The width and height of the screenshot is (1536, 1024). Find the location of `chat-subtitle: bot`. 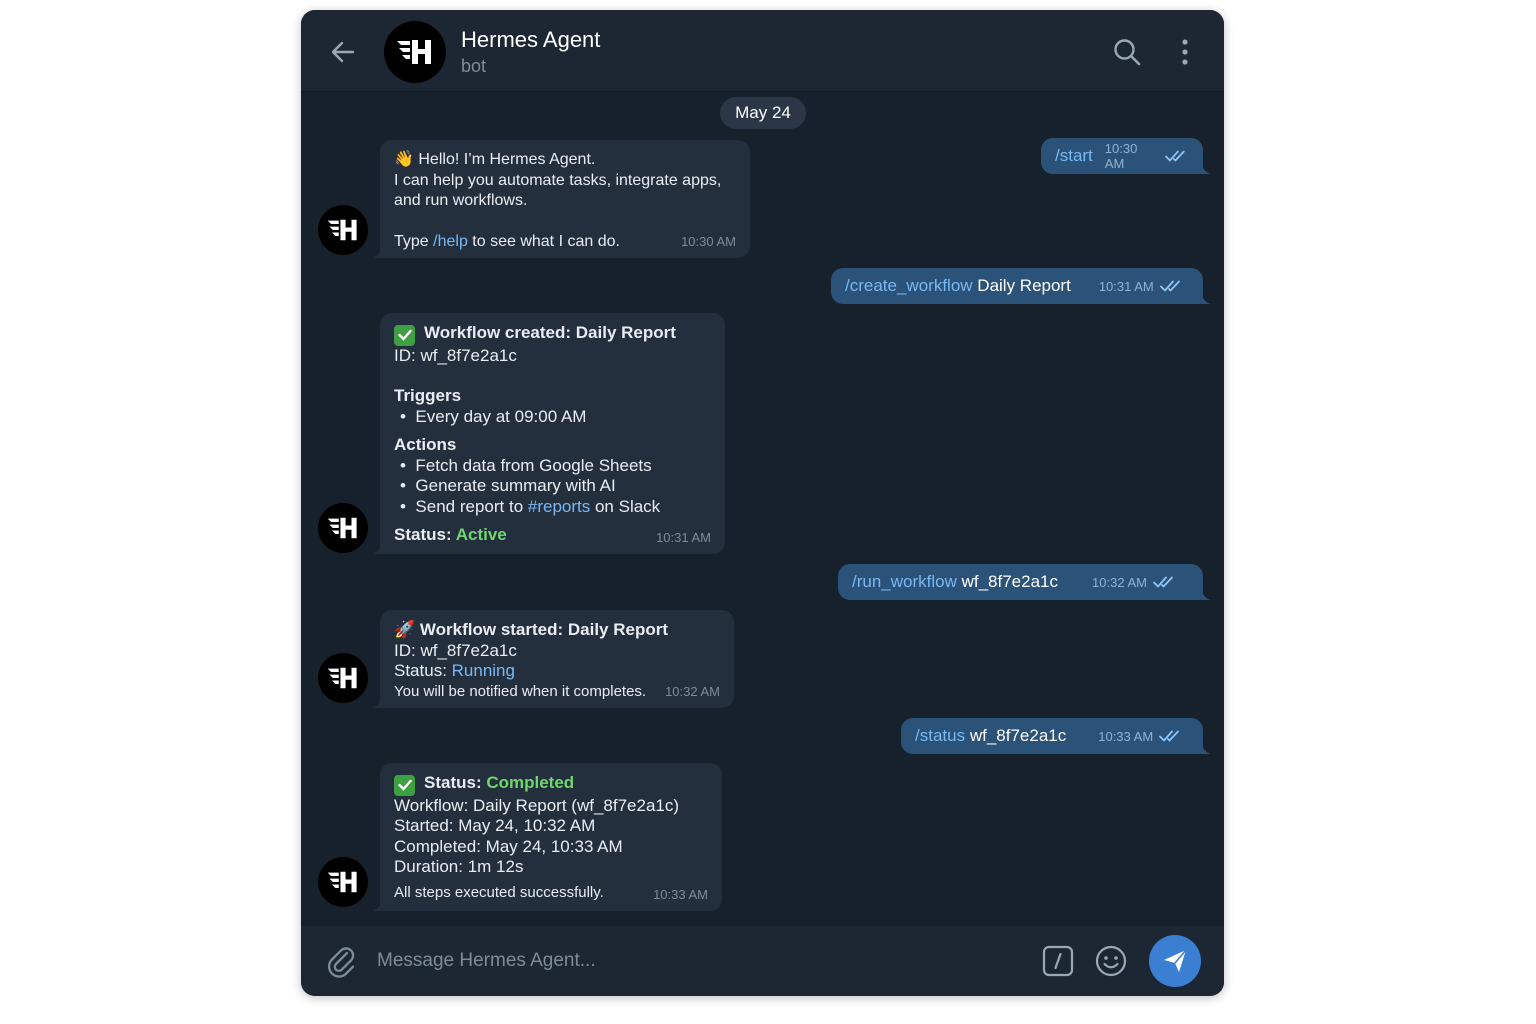

chat-subtitle: bot is located at coordinates (474, 66).